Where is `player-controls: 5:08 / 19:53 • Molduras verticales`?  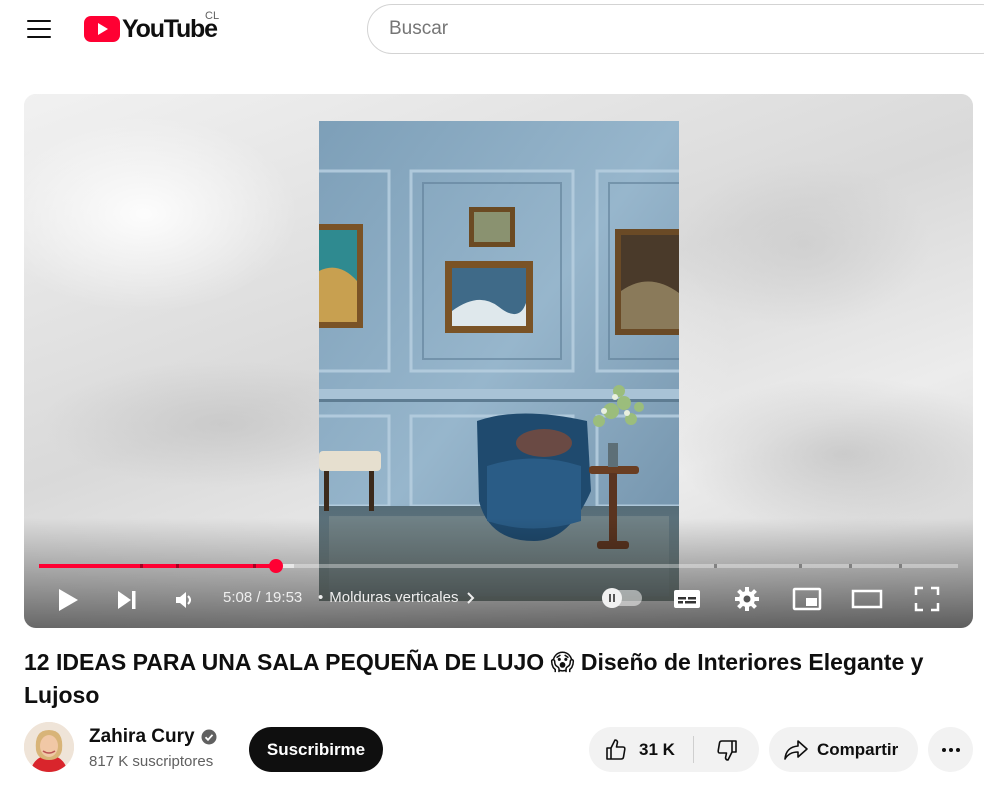
player-controls: 5:08 / 19:53 • Molduras verticales is located at coordinates (498, 599).